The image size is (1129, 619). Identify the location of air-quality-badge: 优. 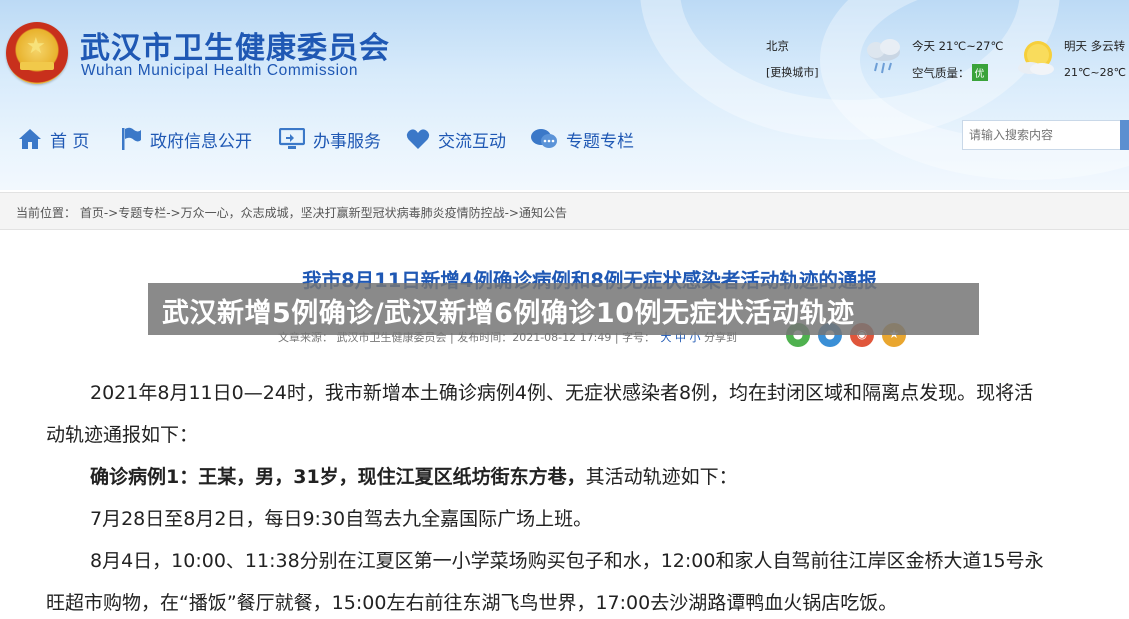
(979, 72).